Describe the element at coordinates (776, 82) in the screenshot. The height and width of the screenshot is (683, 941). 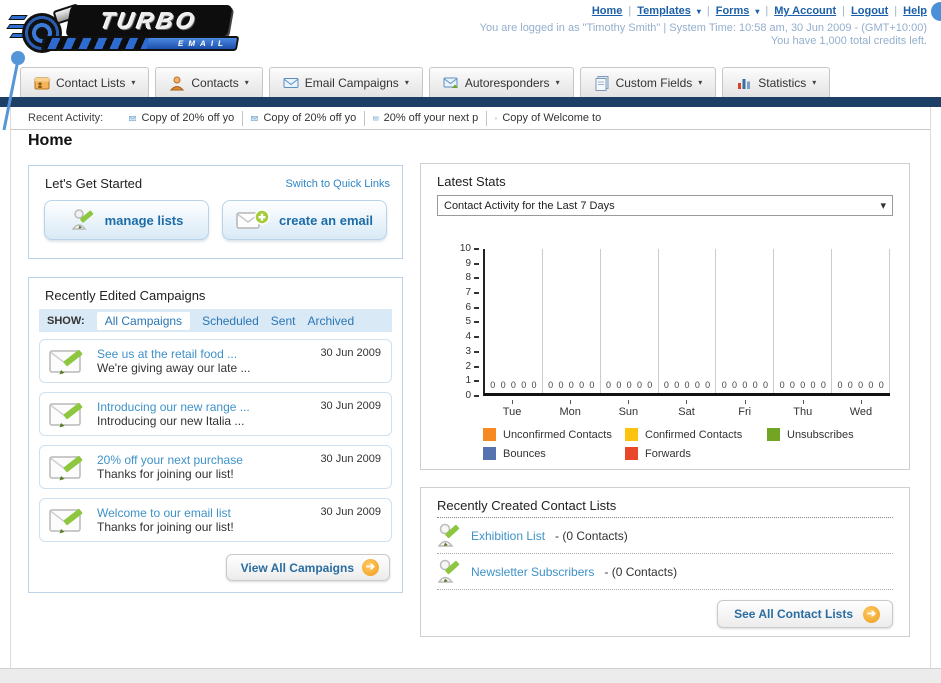
I see `tab-statistics: Statistics ▾` at that location.